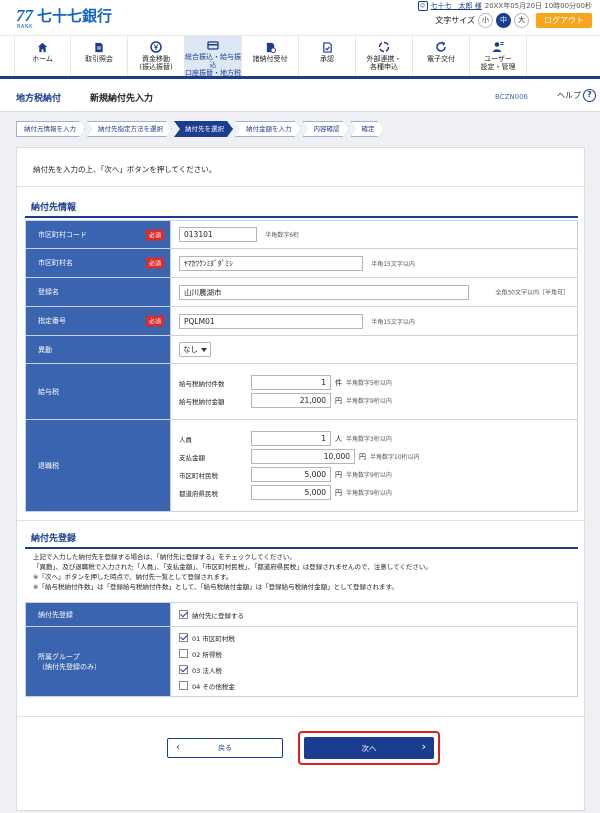  Describe the element at coordinates (99, 59) in the screenshot. I see `nav-label: 取引照会` at that location.